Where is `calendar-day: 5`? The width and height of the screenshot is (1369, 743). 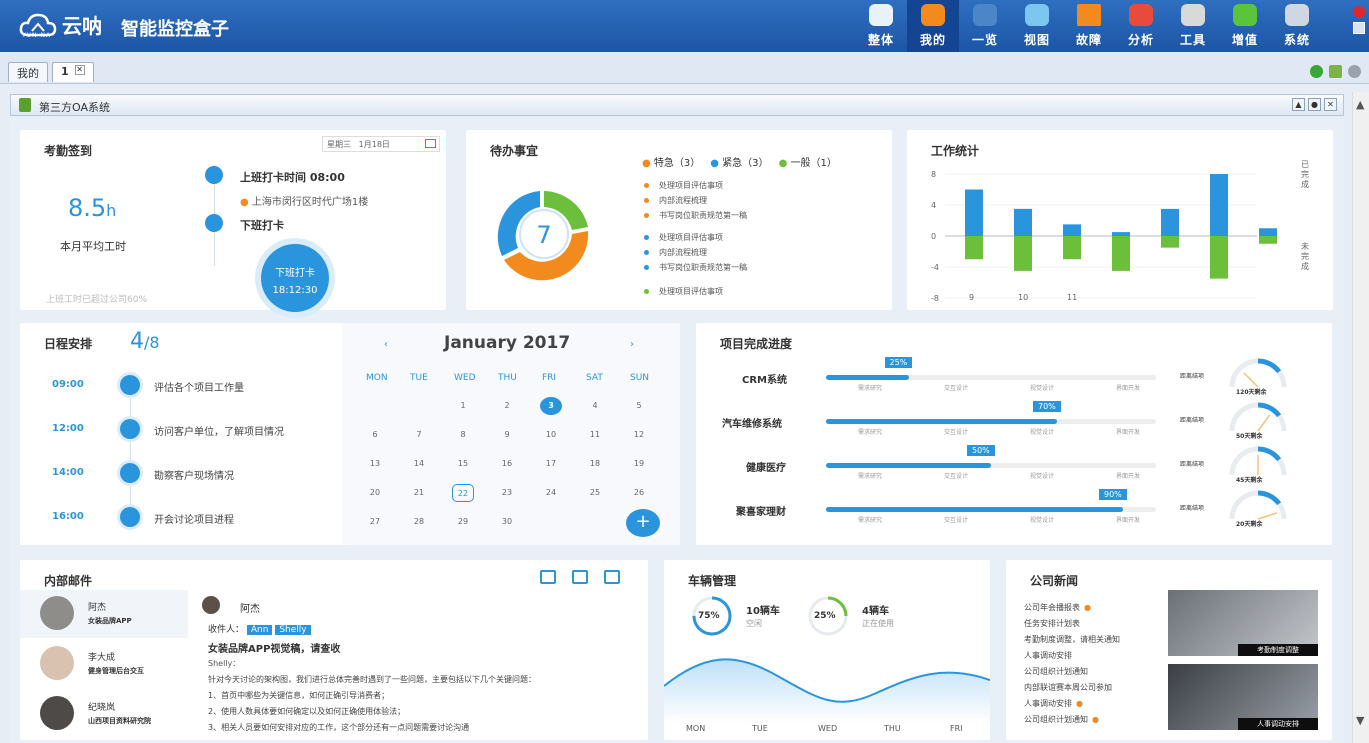 calendar-day: 5 is located at coordinates (639, 406).